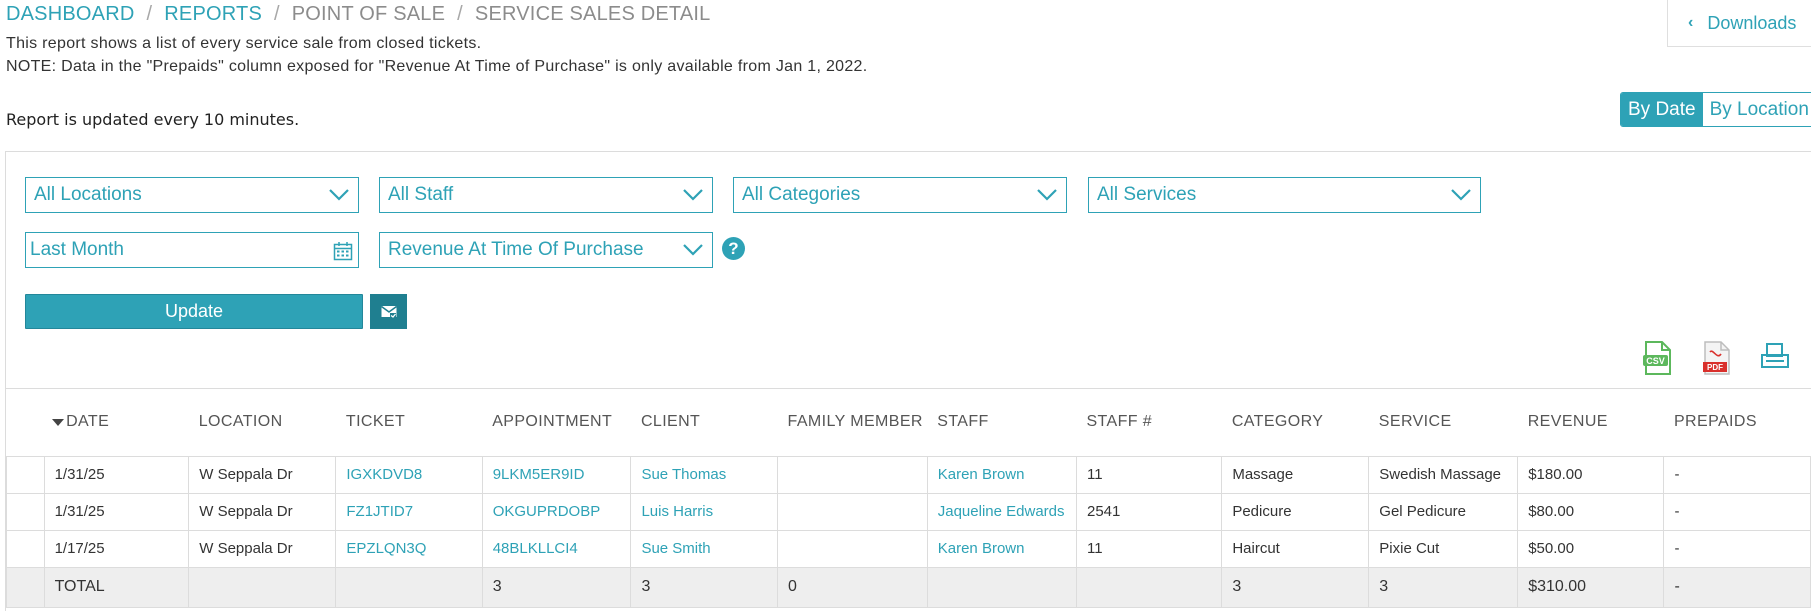 The width and height of the screenshot is (1811, 611). I want to click on cell-staff-number: 2541, so click(1149, 511).